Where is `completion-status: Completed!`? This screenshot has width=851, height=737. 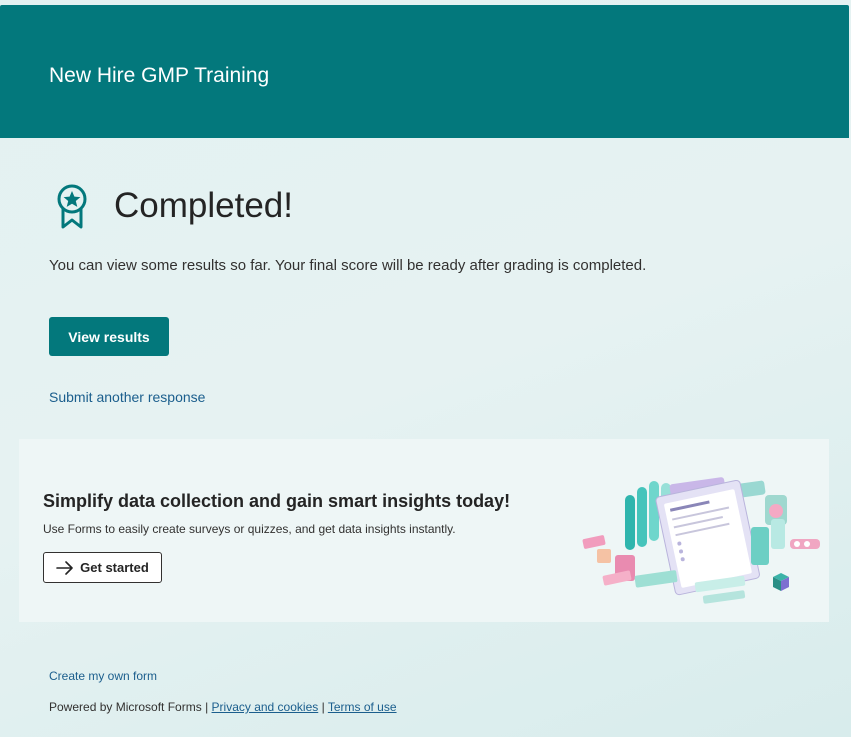
completion-status: Completed! is located at coordinates (172, 206).